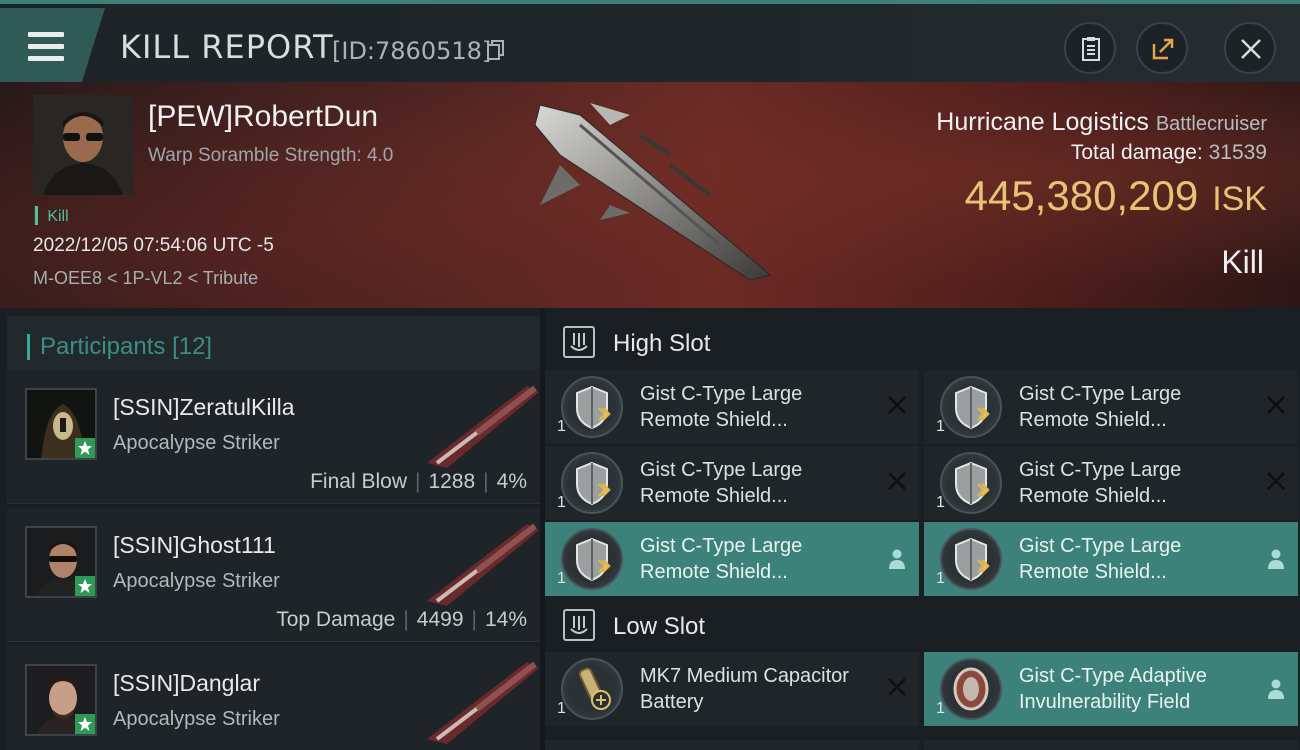 This screenshot has height=750, width=1300. What do you see at coordinates (511, 481) in the screenshot?
I see `participant-damage-pct: 4%` at bounding box center [511, 481].